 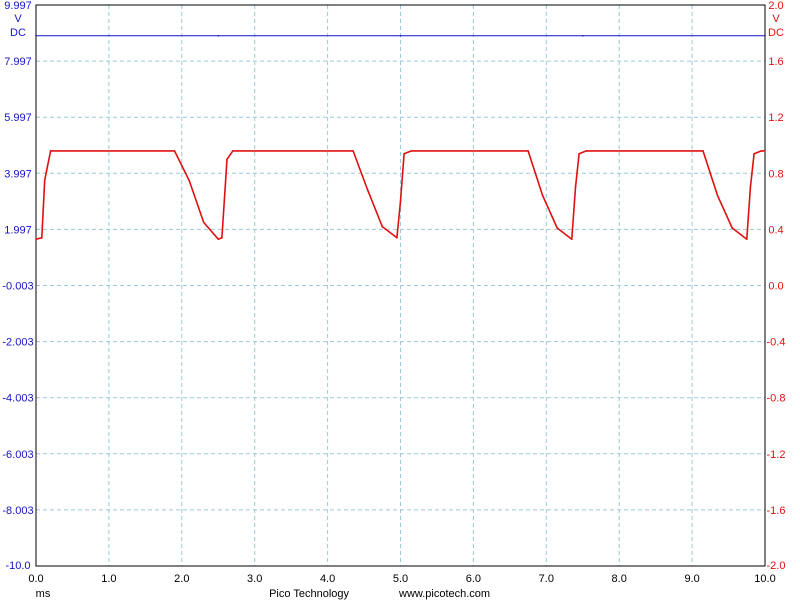 I want to click on left-tick-label: -6.003, so click(x=17, y=455).